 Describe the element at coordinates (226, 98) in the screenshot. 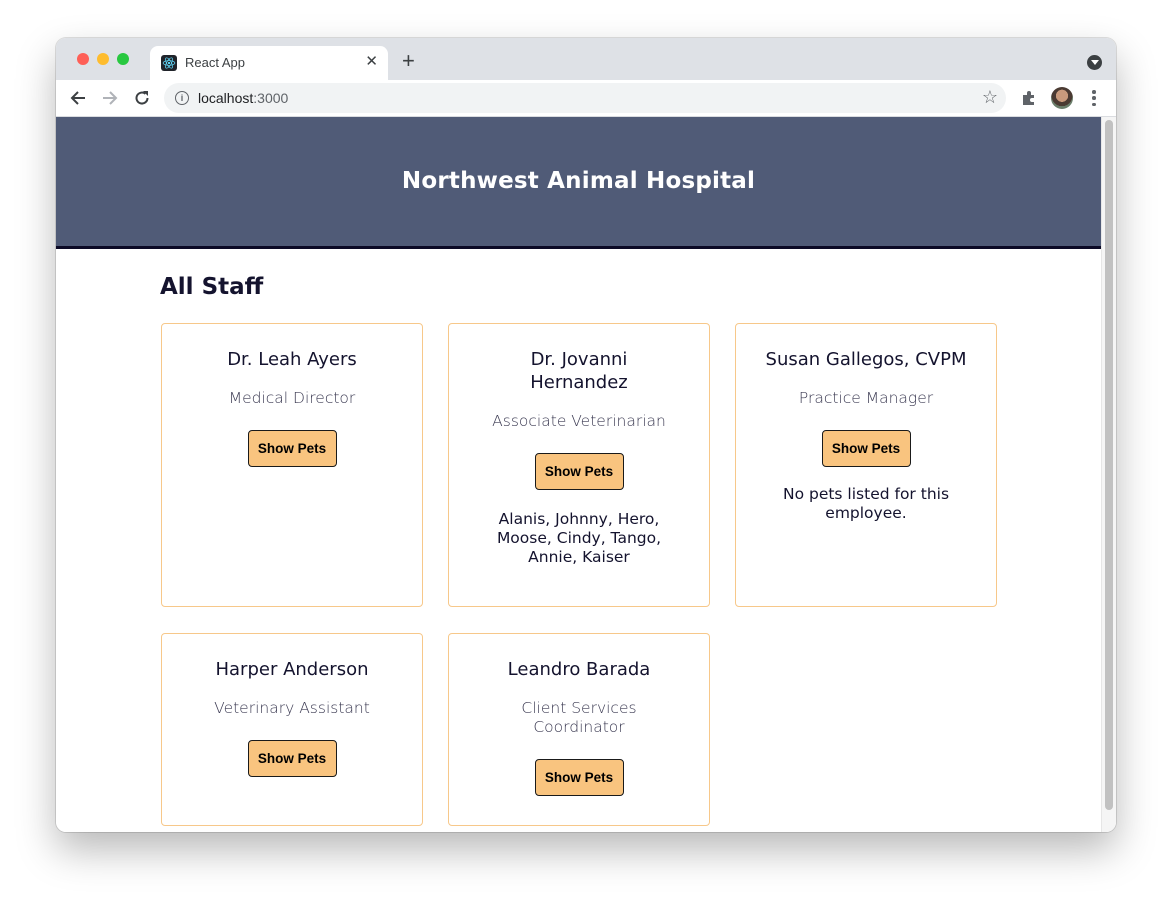

I see `url-host: localhost` at that location.